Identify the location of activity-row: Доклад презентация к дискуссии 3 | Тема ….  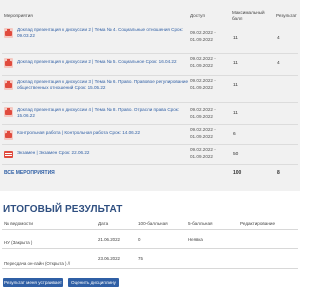
(150, 89).